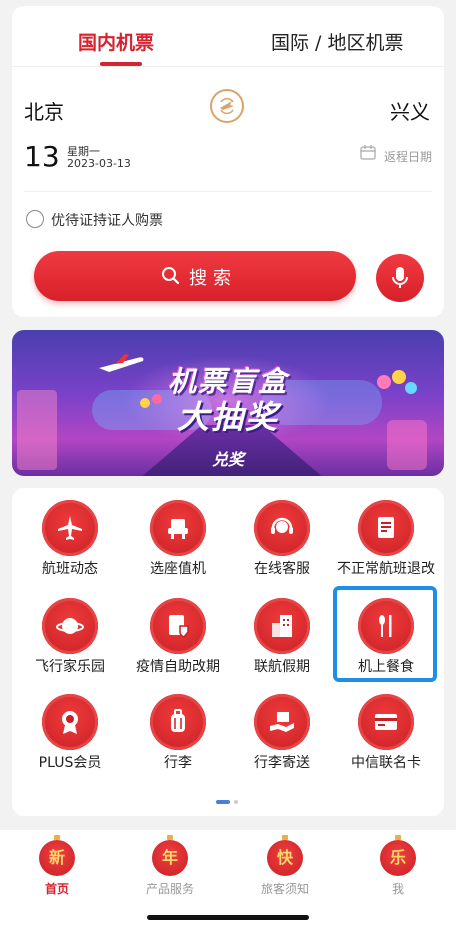 The image size is (456, 925). What do you see at coordinates (408, 156) in the screenshot?
I see `return-date-button: 返程日期` at bounding box center [408, 156].